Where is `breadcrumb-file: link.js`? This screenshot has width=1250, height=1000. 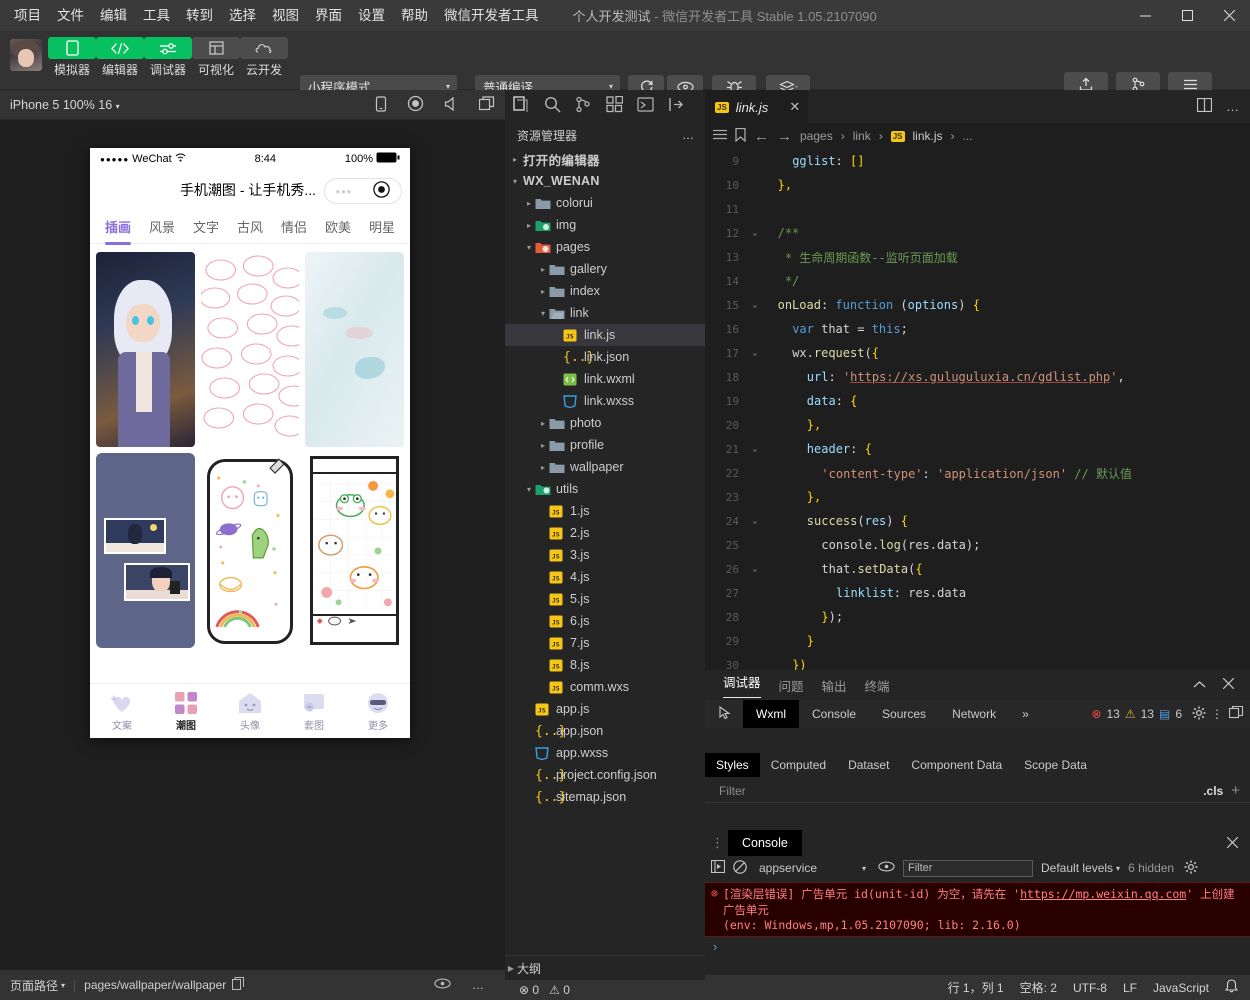 breadcrumb-file: link.js is located at coordinates (928, 136).